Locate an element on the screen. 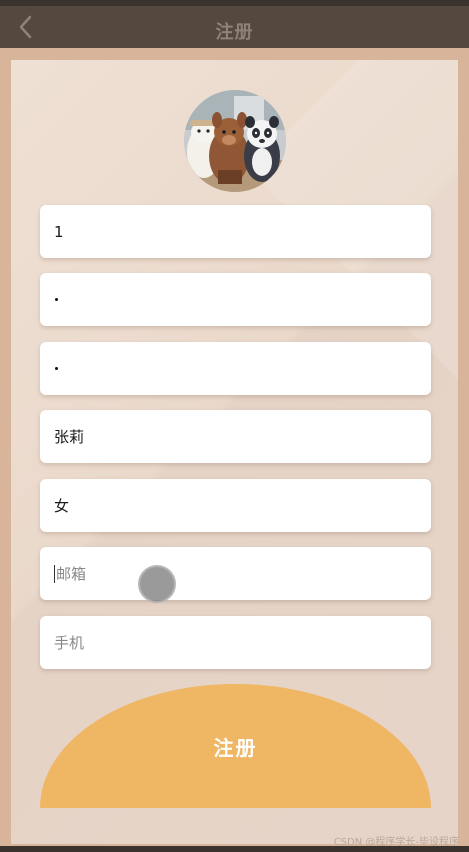 This screenshot has width=469, height=852. real-name-value: 张莉 is located at coordinates (69, 437).